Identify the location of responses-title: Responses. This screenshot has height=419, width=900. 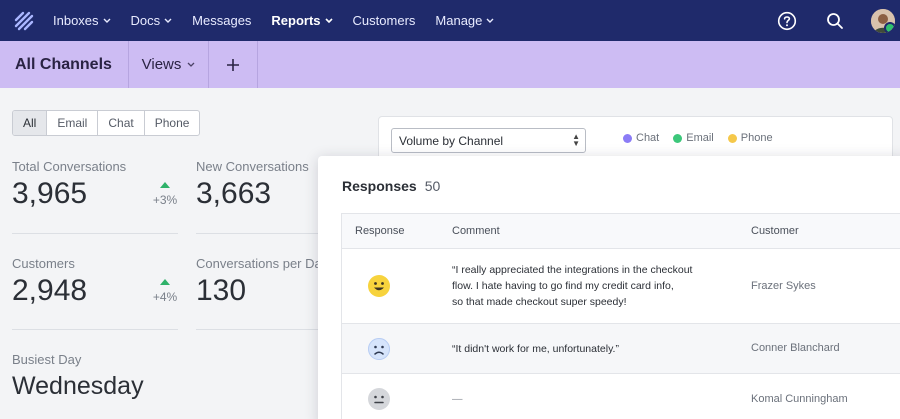
(379, 186).